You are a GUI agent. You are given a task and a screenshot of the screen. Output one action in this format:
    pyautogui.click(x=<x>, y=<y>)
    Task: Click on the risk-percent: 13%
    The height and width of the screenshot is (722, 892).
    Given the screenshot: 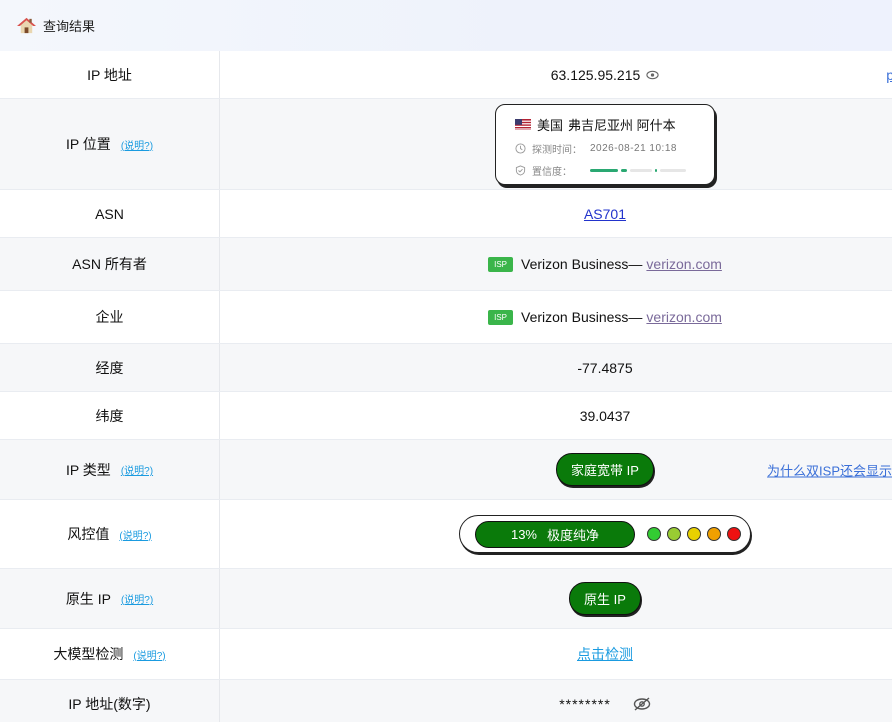 What is the action you would take?
    pyautogui.click(x=523, y=534)
    